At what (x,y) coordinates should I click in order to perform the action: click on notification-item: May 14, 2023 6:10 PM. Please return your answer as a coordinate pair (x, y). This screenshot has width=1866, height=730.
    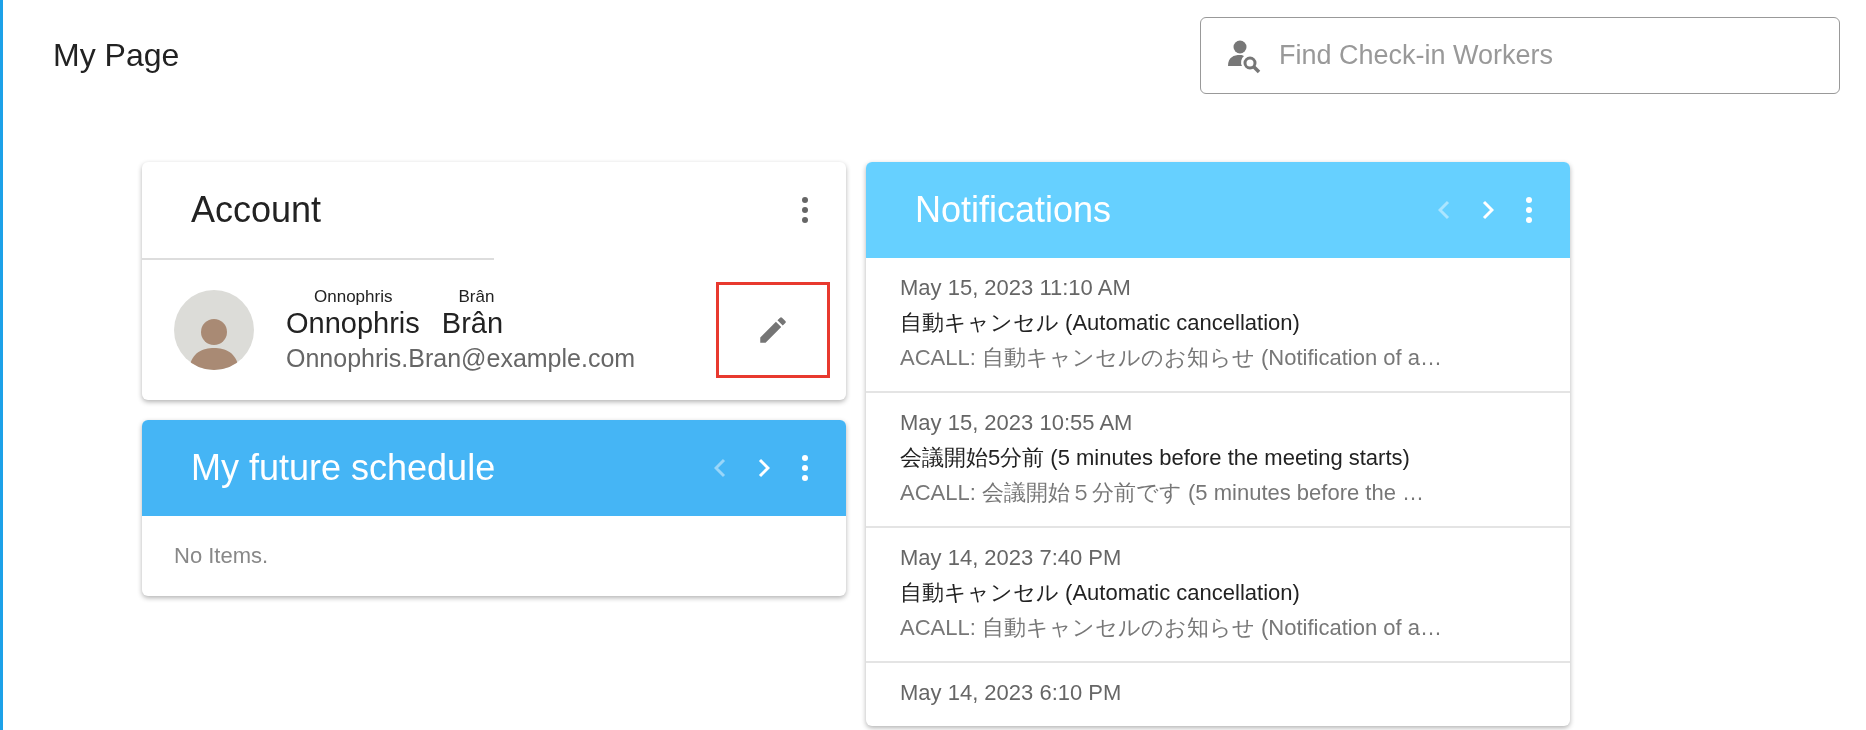
    Looking at the image, I should click on (1218, 693).